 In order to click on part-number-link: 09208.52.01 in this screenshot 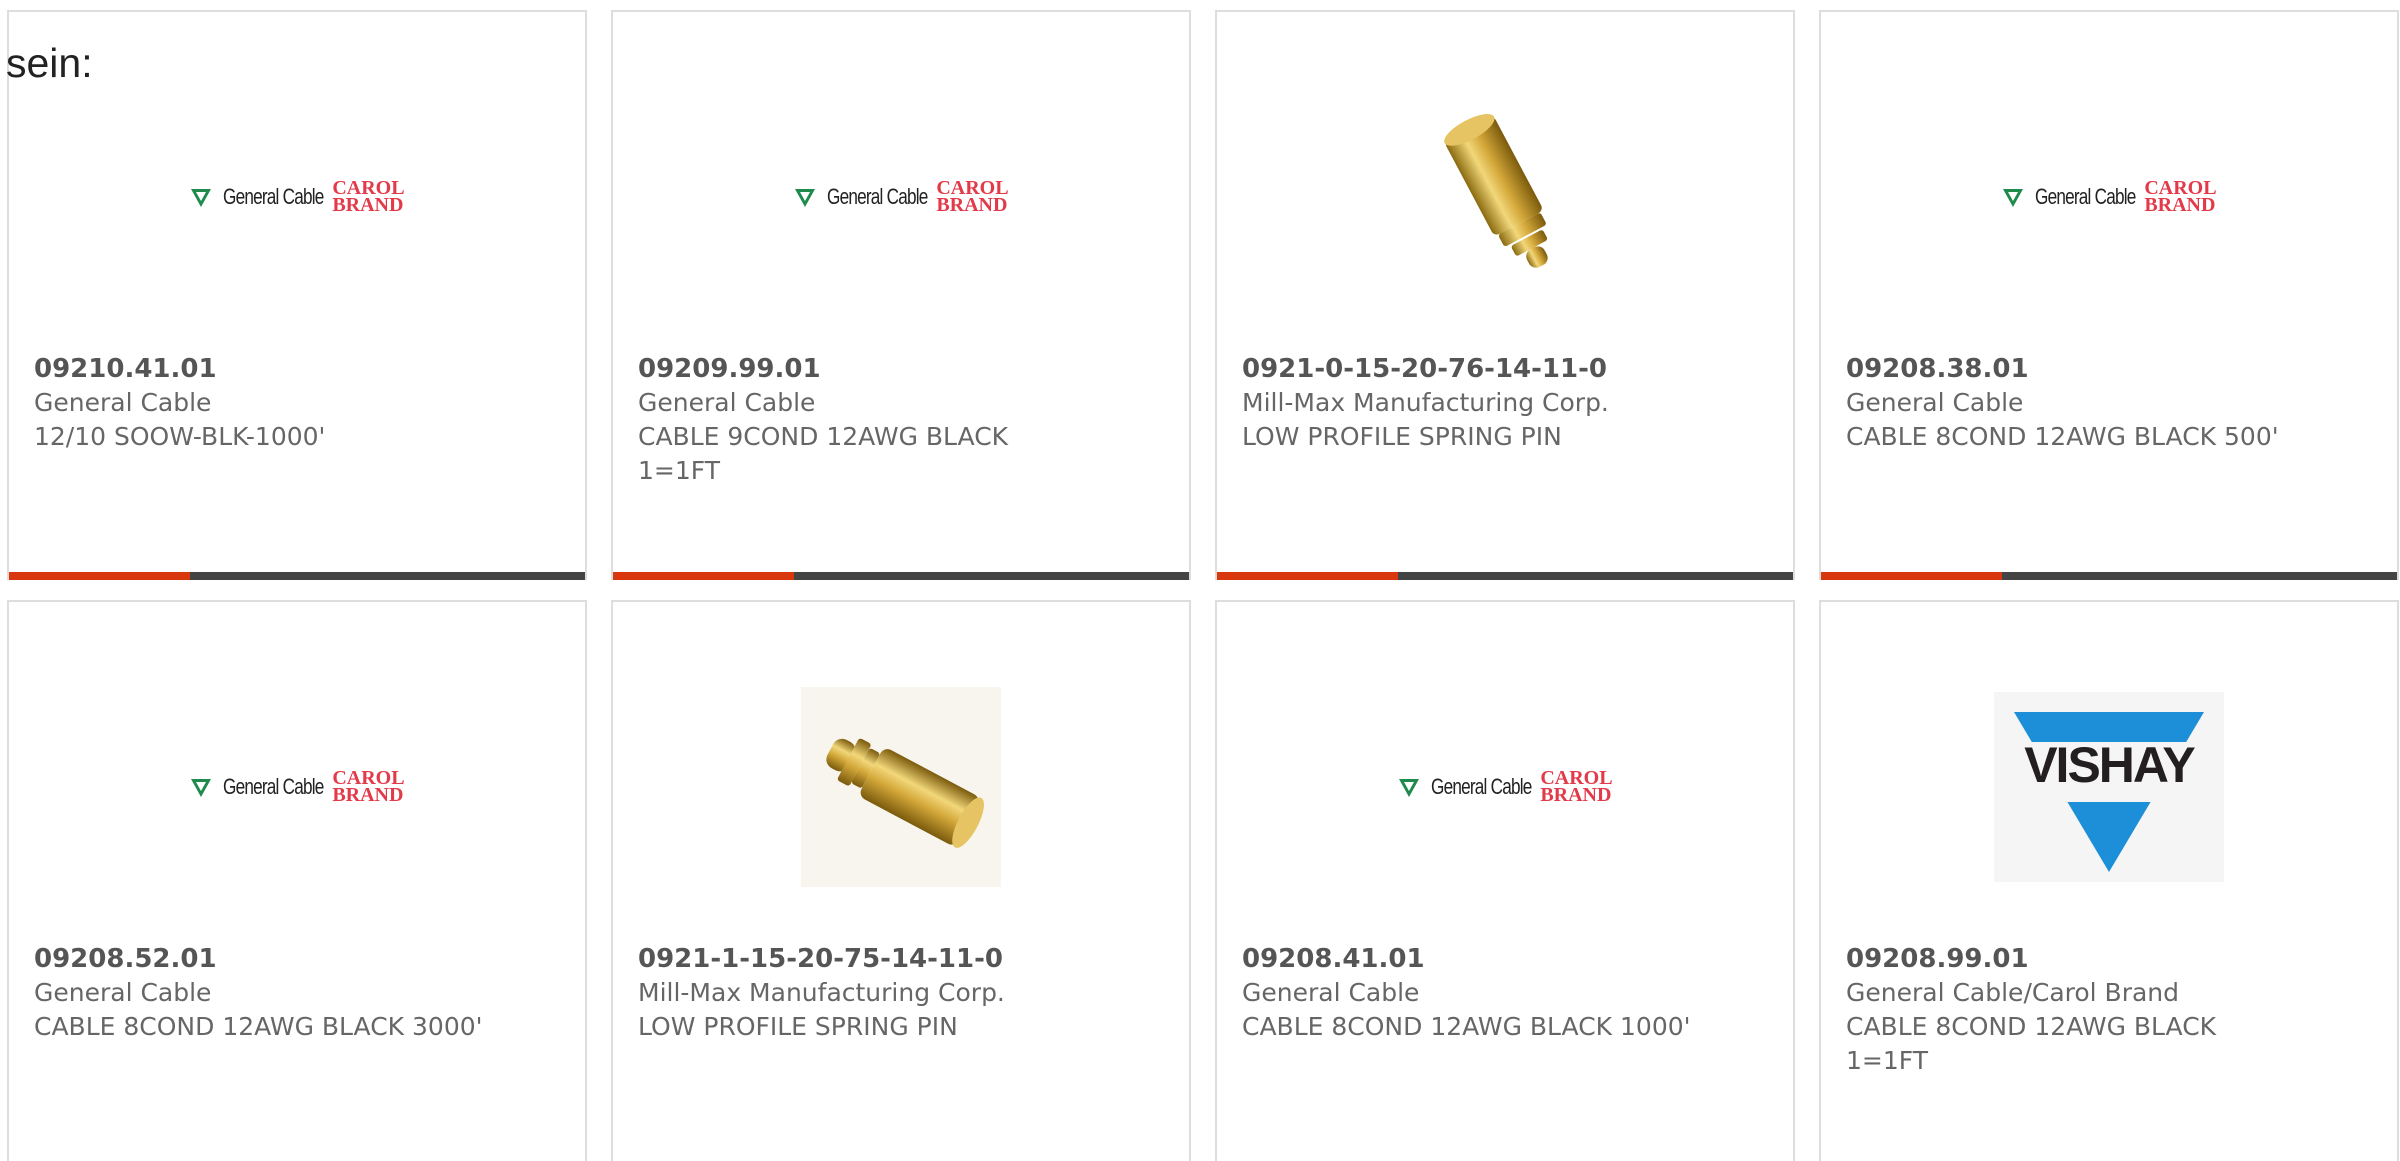, I will do `click(299, 959)`.